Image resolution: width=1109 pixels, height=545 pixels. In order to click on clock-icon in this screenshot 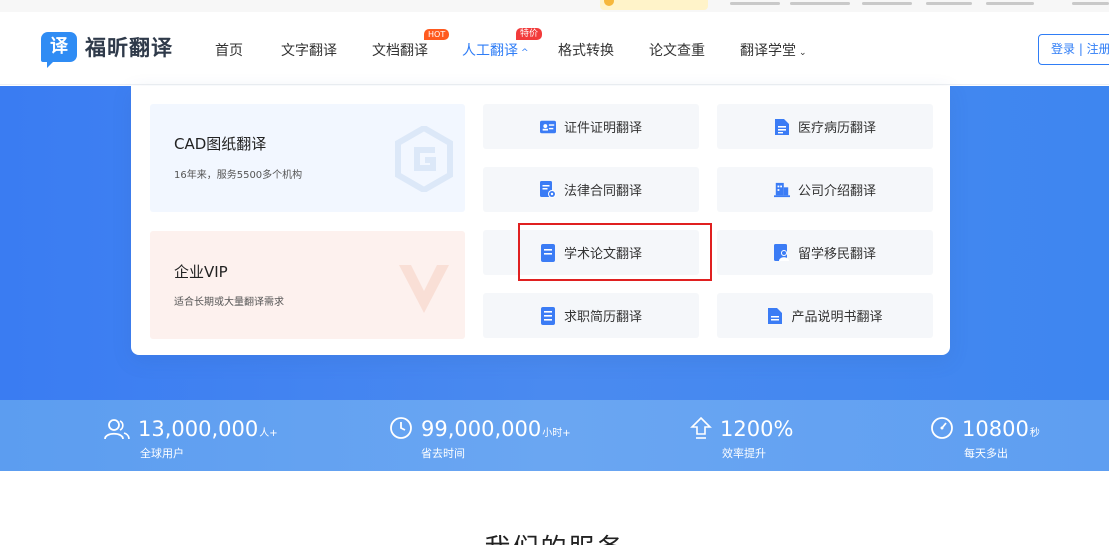, I will do `click(401, 428)`.